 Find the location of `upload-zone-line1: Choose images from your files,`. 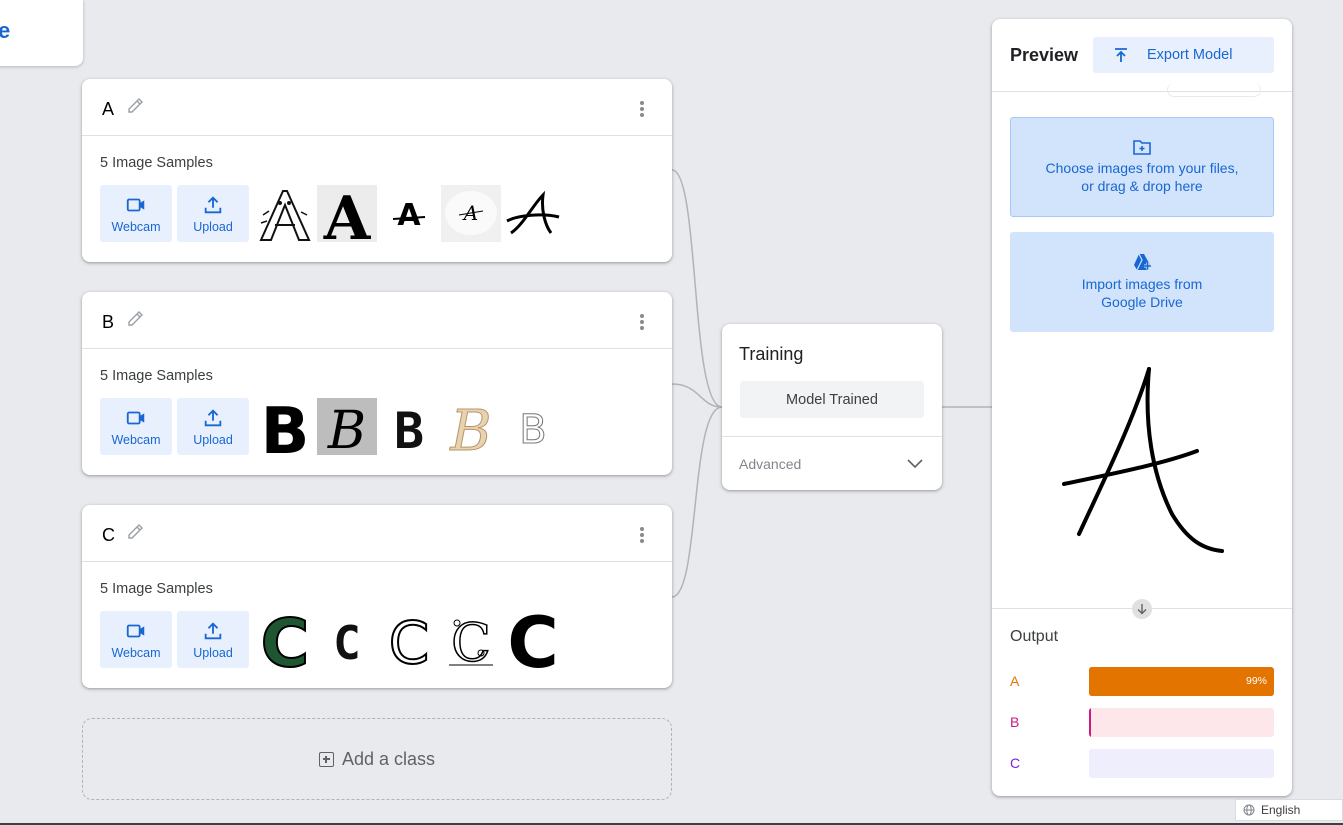

upload-zone-line1: Choose images from your files, is located at coordinates (1142, 168).